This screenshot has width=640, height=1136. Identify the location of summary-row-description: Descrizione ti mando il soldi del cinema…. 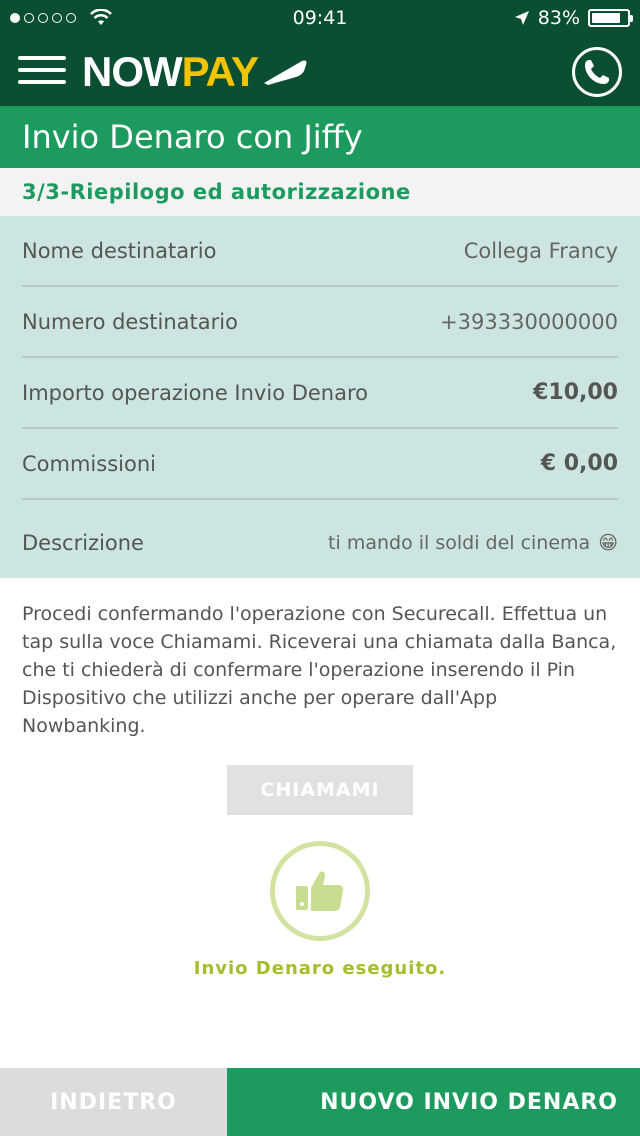
(320, 542).